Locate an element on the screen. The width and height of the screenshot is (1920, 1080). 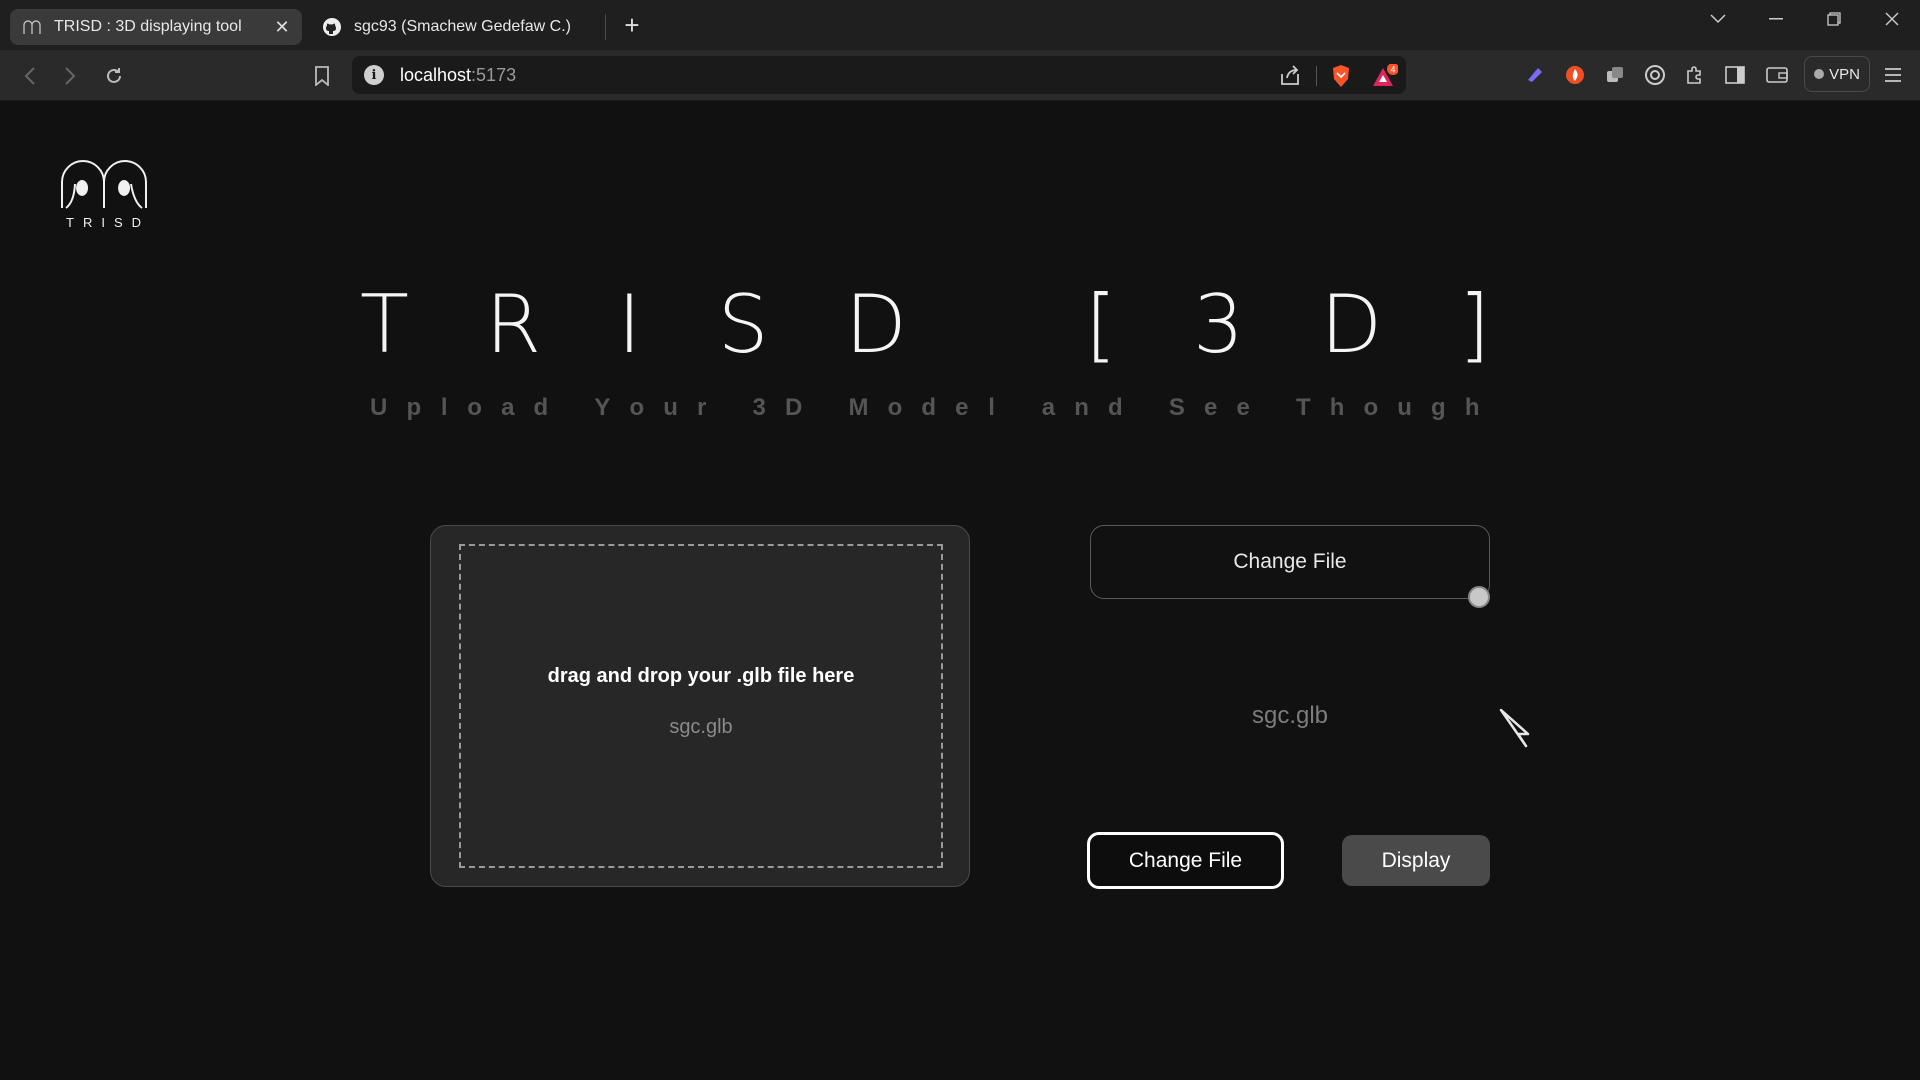
address-bar: i localhost:5173 4 is located at coordinates (879, 75).